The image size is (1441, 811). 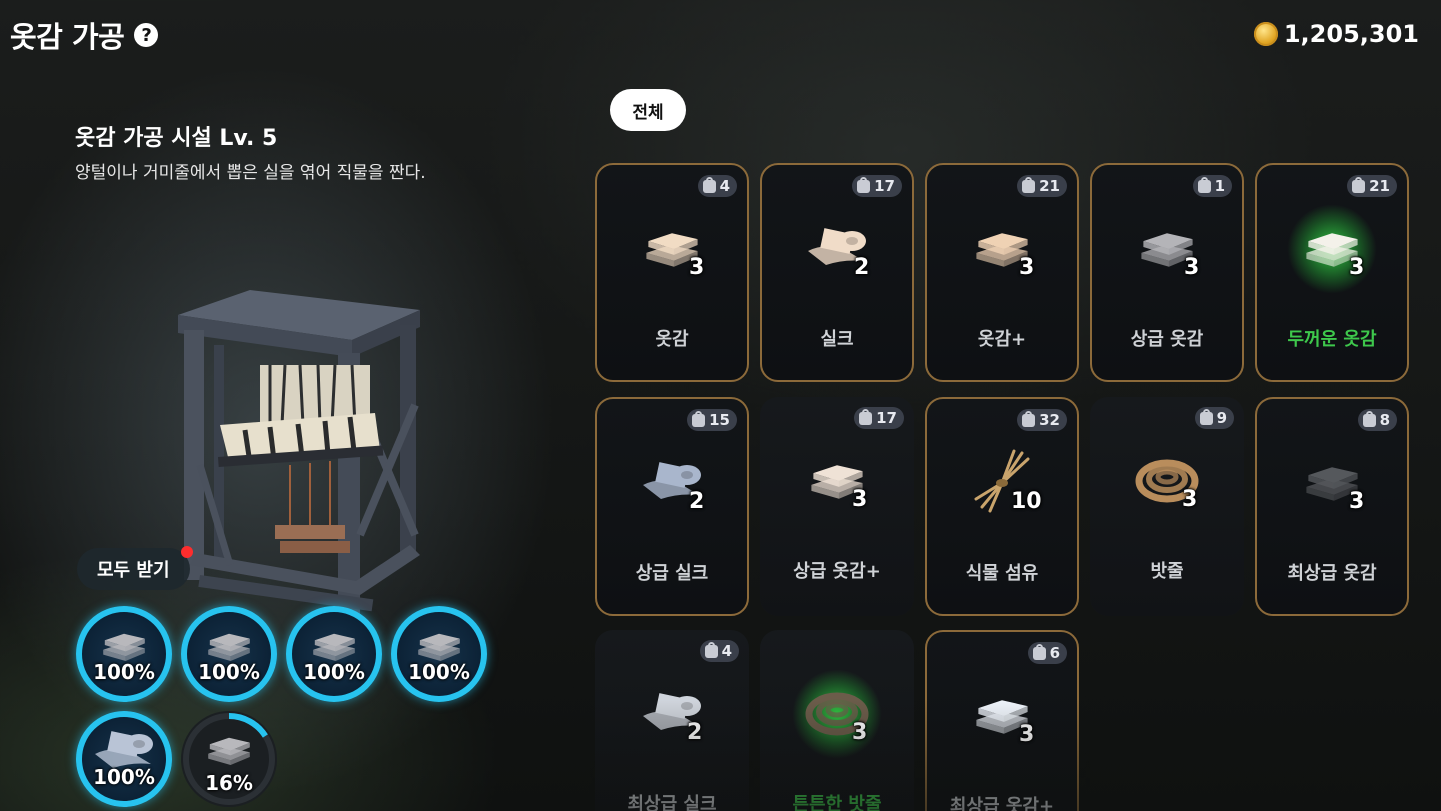 What do you see at coordinates (299, 452) in the screenshot?
I see `loom-illustration` at bounding box center [299, 452].